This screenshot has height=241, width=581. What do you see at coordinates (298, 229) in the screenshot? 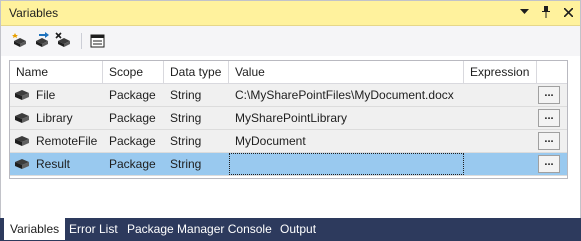
I see `tab-output: Output` at bounding box center [298, 229].